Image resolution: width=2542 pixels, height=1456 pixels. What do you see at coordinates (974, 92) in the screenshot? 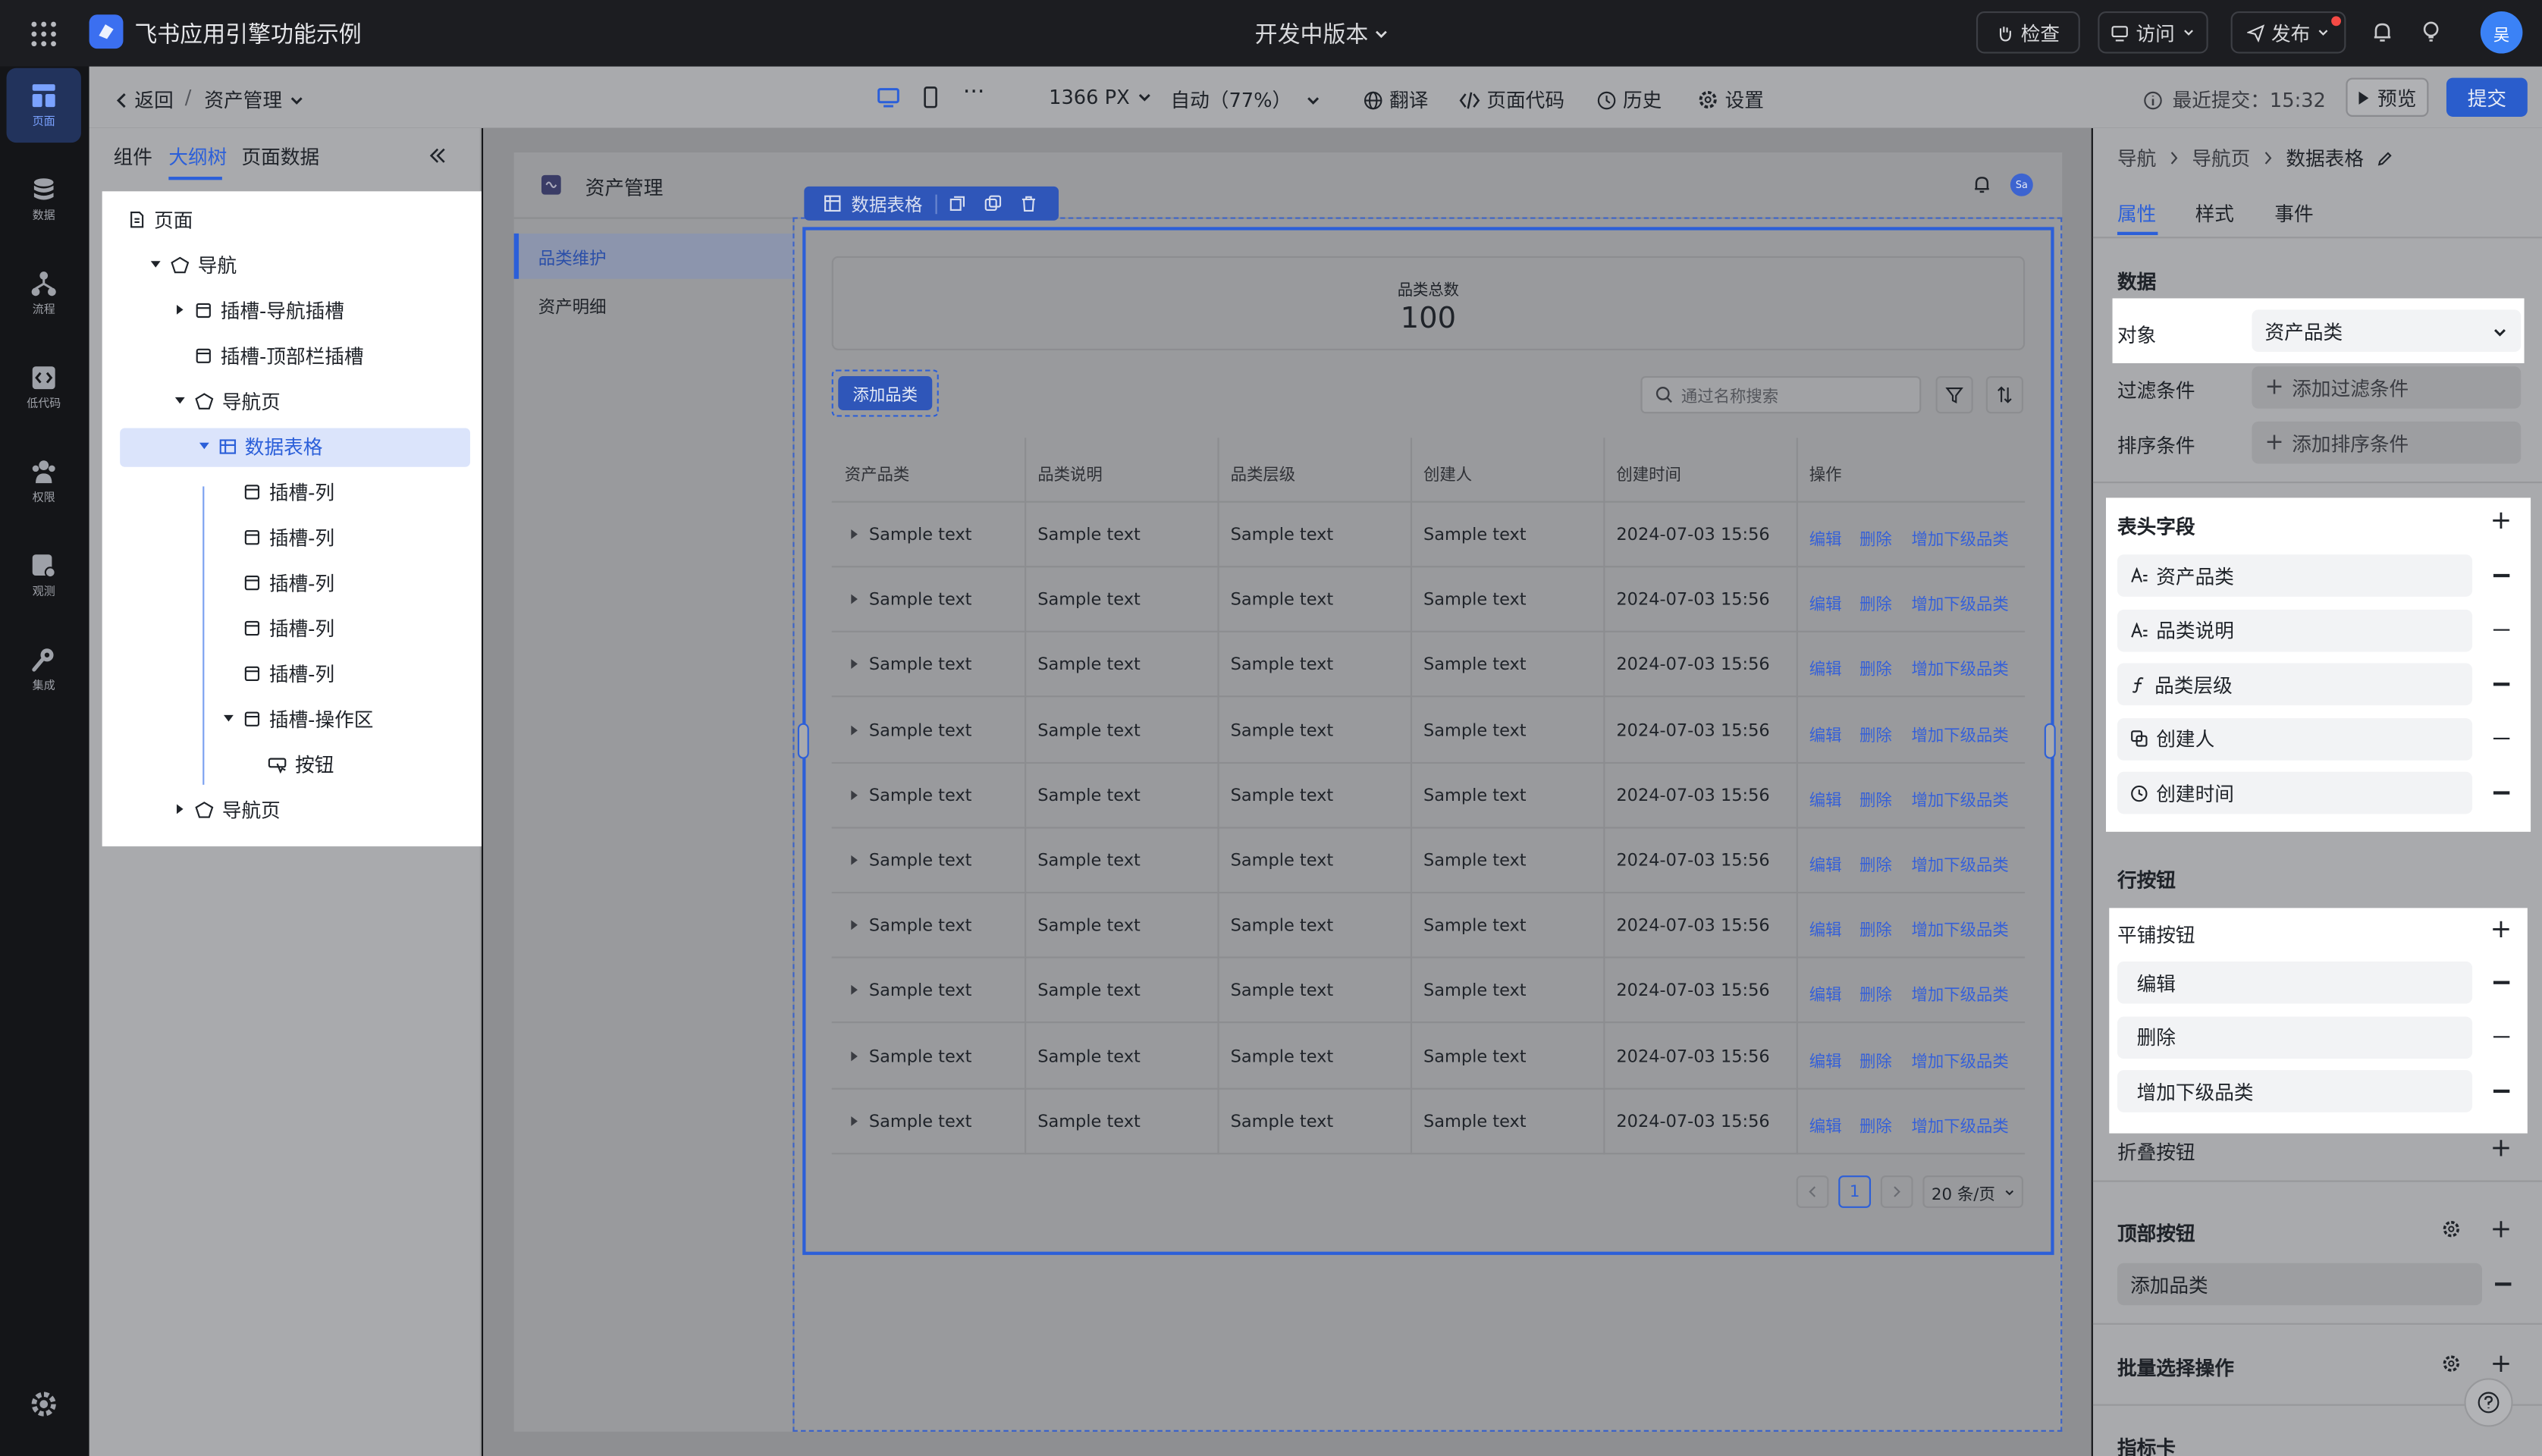
I see `more-icon: ···` at bounding box center [974, 92].